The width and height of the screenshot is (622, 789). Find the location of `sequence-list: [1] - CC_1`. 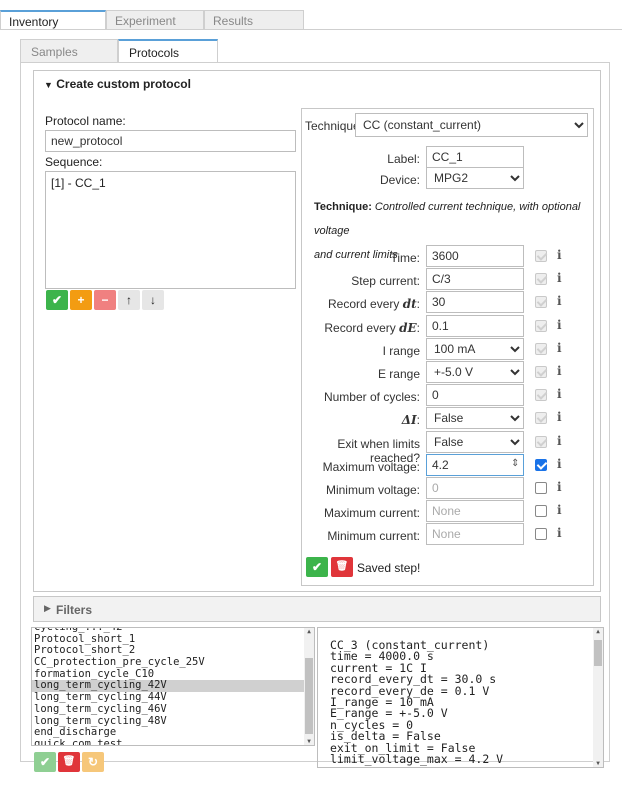

sequence-list: [1] - CC_1 is located at coordinates (170, 230).